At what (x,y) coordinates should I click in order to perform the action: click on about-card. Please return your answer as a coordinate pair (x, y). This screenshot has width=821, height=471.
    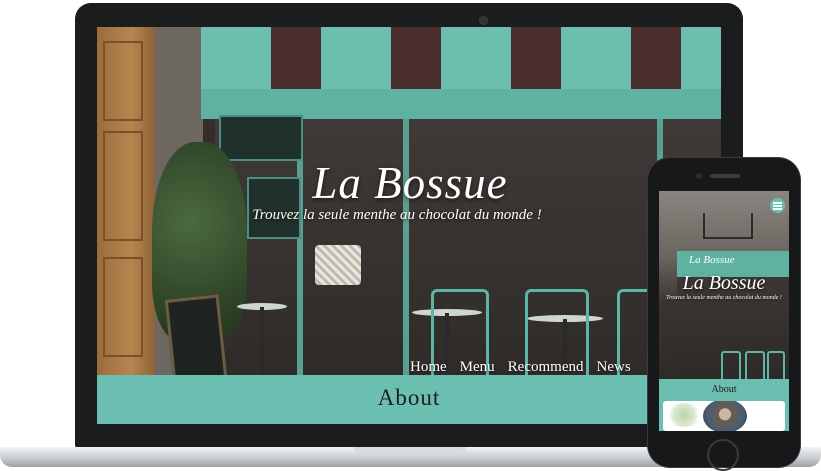
    Looking at the image, I should click on (724, 416).